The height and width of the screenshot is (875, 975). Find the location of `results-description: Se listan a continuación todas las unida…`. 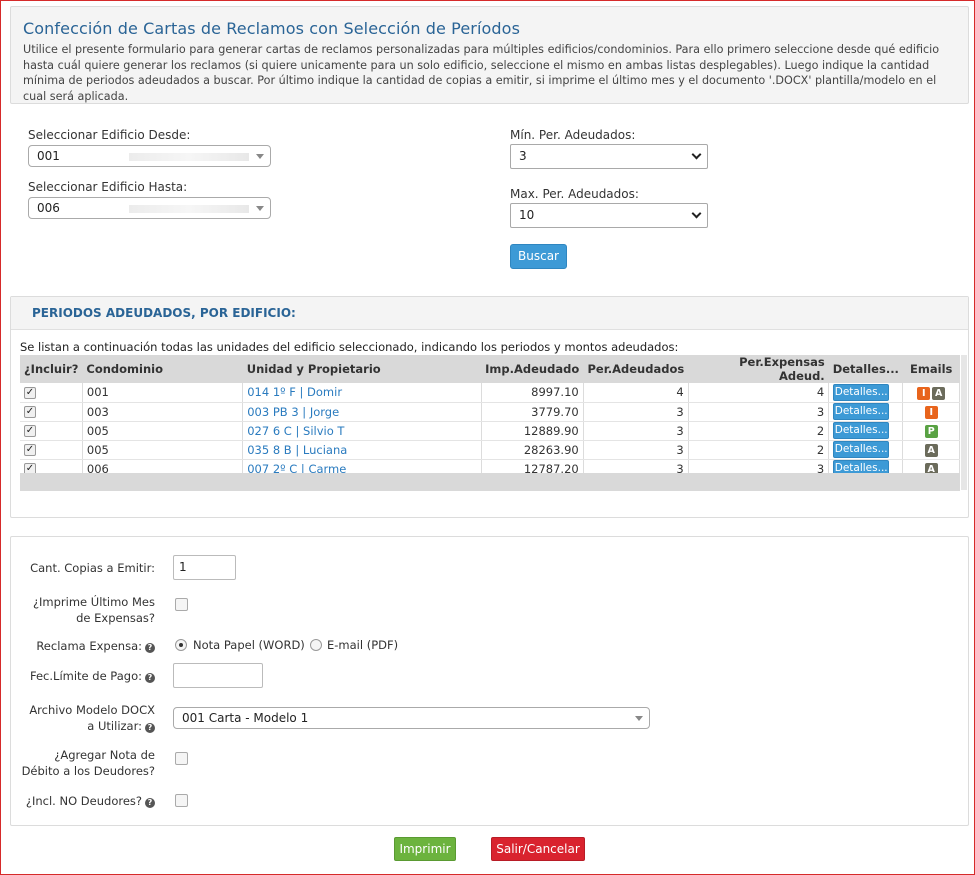

results-description: Se listan a continuación todas las unida… is located at coordinates (349, 347).